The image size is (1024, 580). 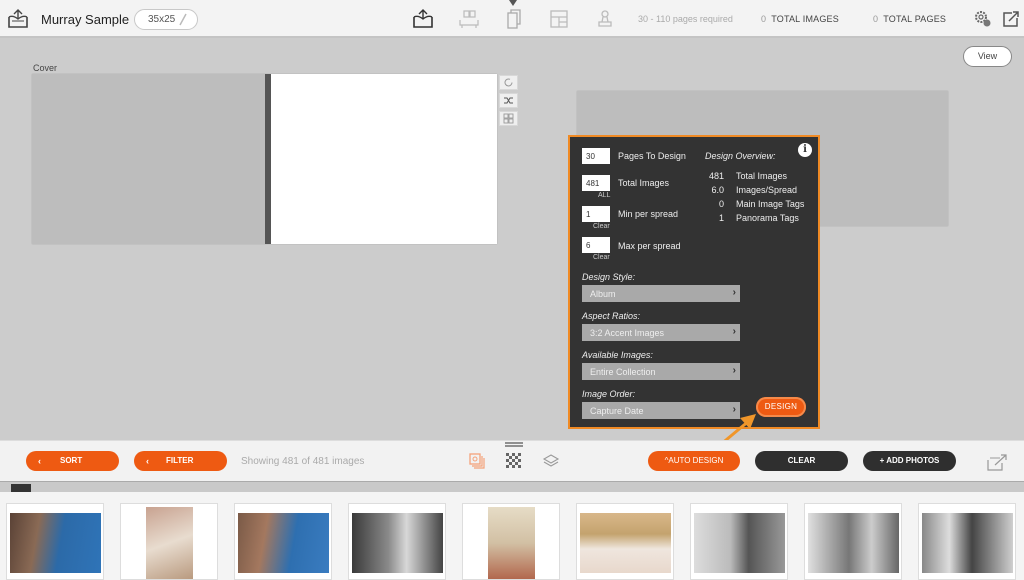 What do you see at coordinates (611, 316) in the screenshot?
I see `aspect-ratios-label: Aspect Ratios:` at bounding box center [611, 316].